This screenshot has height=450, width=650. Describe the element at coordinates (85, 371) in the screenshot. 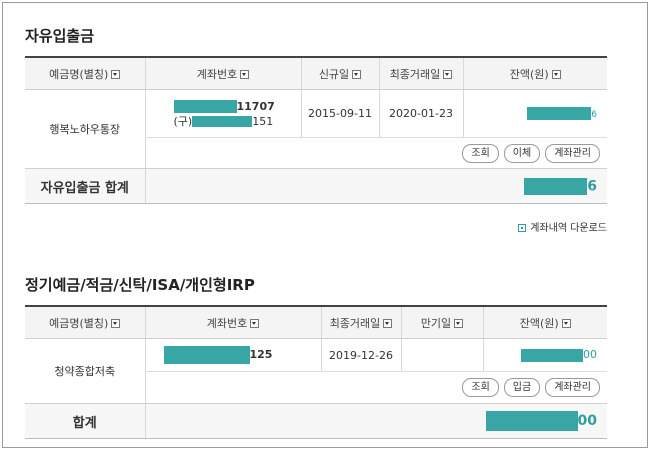

I see `account-name: 청약종합저축` at that location.